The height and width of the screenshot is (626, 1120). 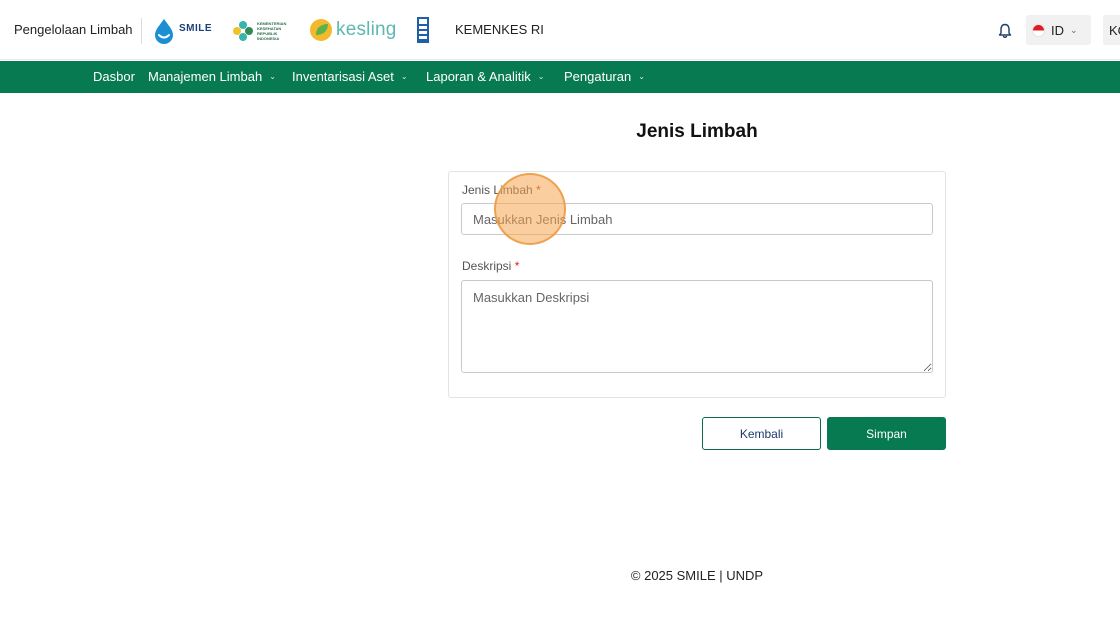 I want to click on nav-item-manajemen-limbah: Manajemen Limbah ⌄, so click(x=212, y=76).